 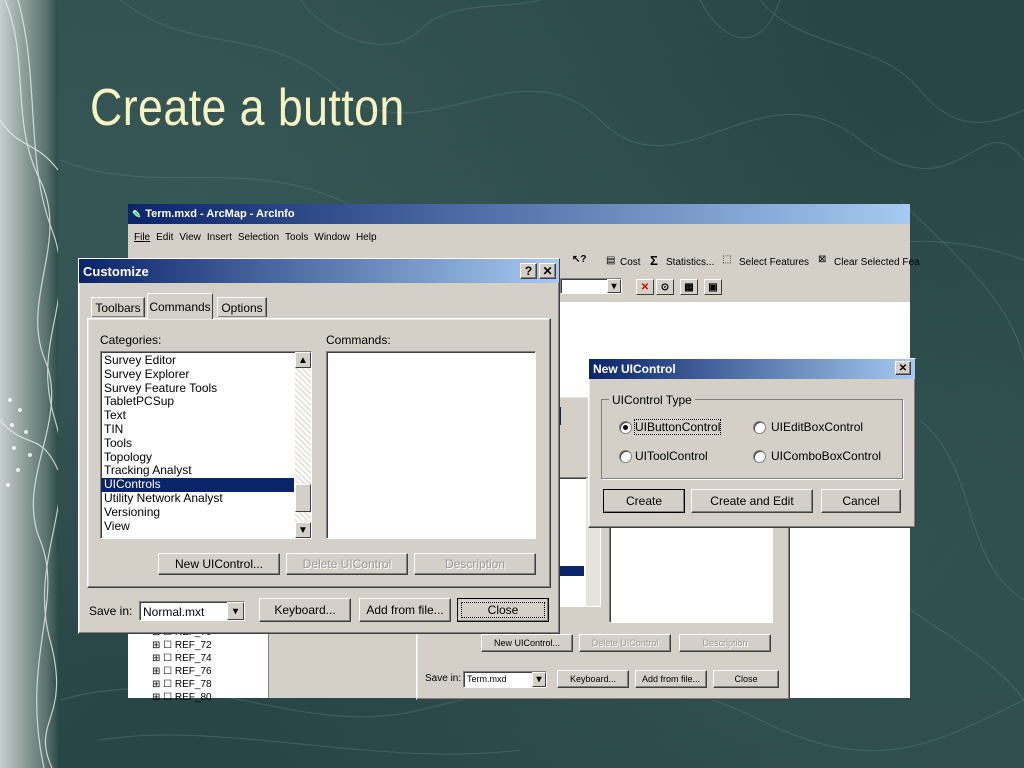 What do you see at coordinates (219, 237) in the screenshot?
I see `menu-insert: Insert` at bounding box center [219, 237].